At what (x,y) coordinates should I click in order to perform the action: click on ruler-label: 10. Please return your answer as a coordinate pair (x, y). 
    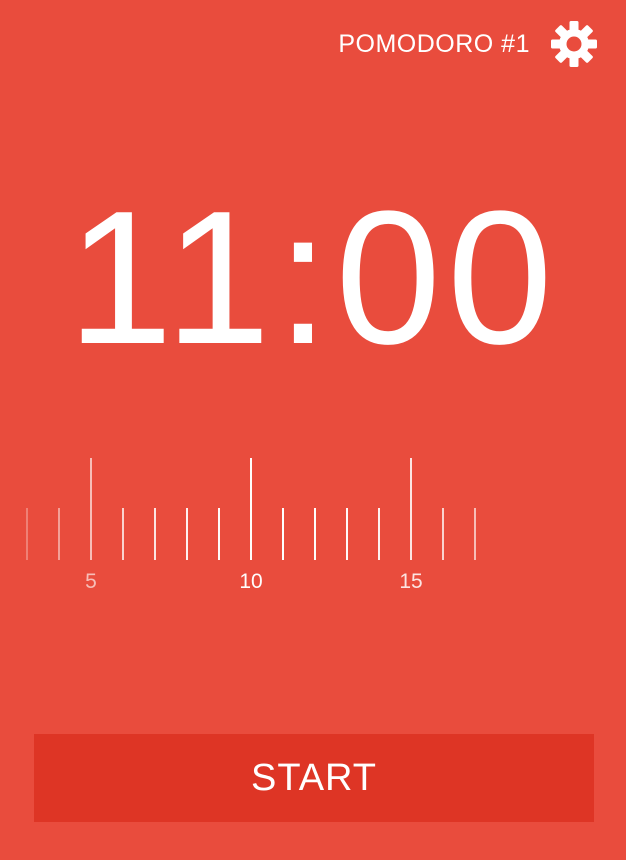
    Looking at the image, I should click on (250, 581).